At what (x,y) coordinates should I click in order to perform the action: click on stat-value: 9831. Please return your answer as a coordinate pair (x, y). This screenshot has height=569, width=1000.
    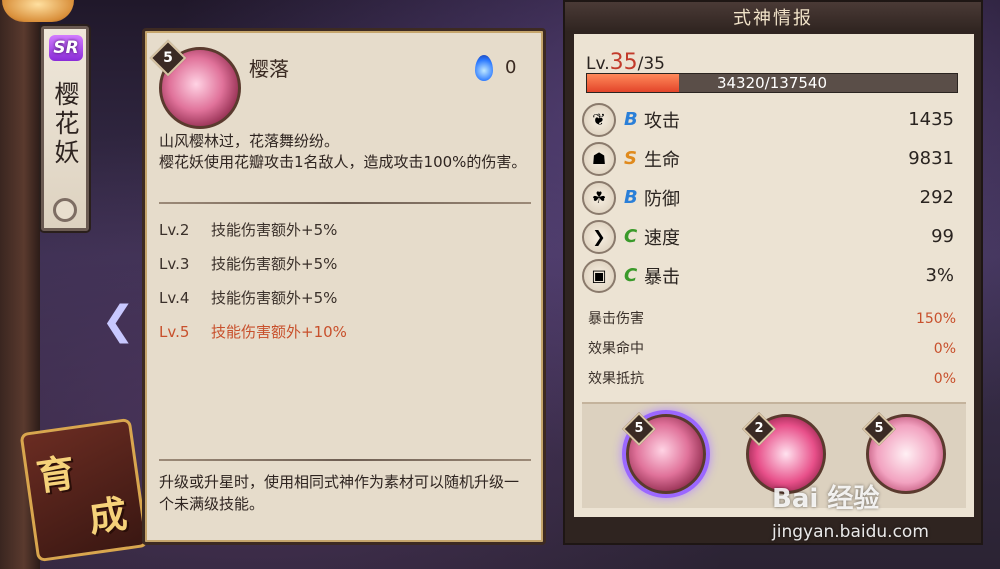
    Looking at the image, I should click on (931, 158).